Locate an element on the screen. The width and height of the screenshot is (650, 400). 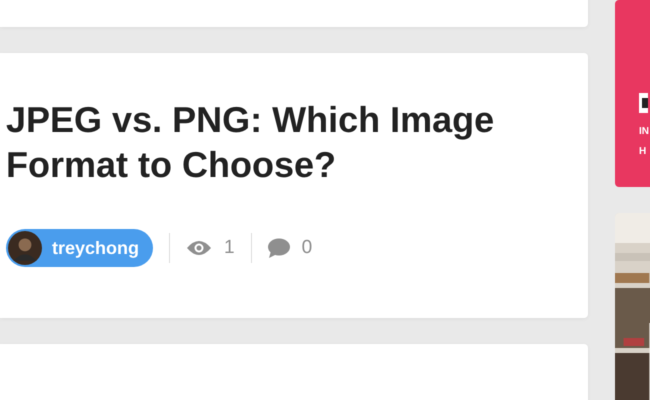
comment-icon is located at coordinates (279, 248).